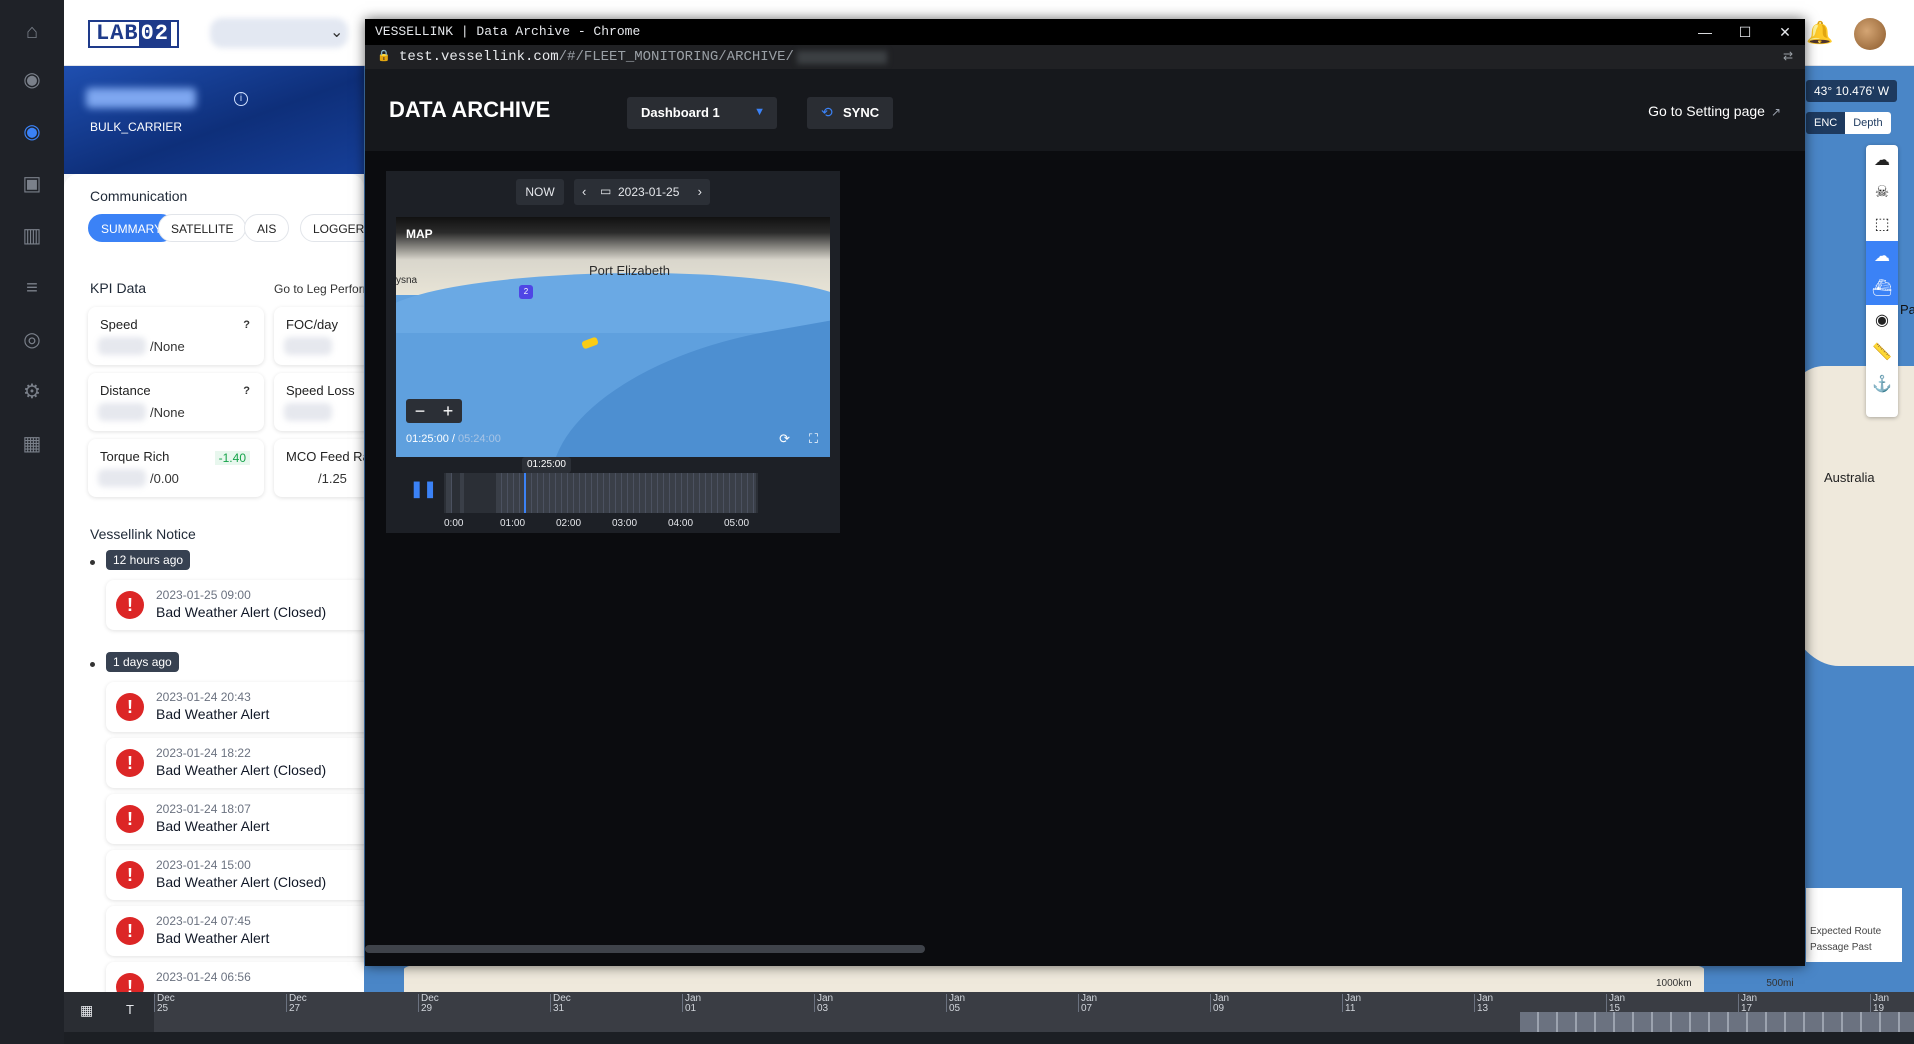 The height and width of the screenshot is (1044, 1914). What do you see at coordinates (842, 57) in the screenshot?
I see `url-redacted` at bounding box center [842, 57].